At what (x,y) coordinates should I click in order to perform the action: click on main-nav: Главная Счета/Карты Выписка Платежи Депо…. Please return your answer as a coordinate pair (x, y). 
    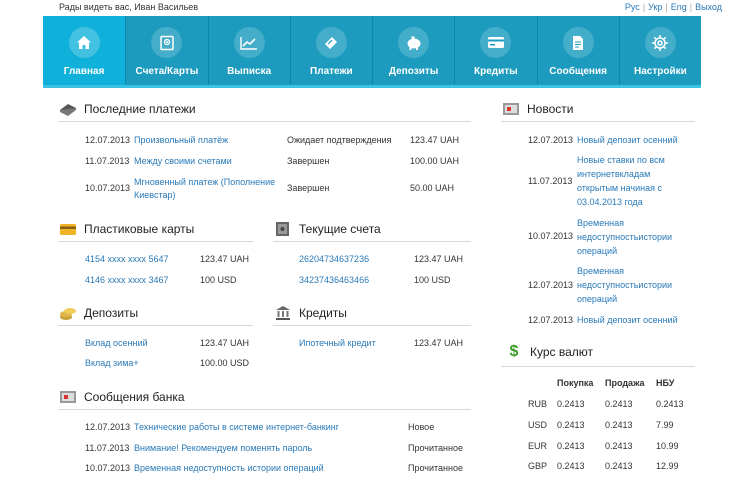
    Looking at the image, I should click on (372, 50).